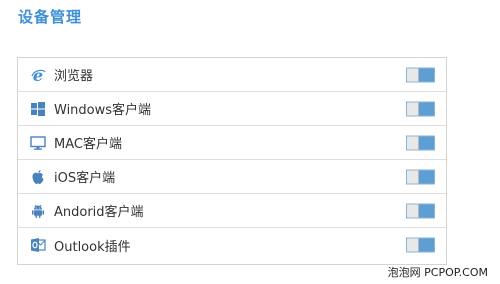  What do you see at coordinates (92, 247) in the screenshot?
I see `device-label: Outlook插件` at bounding box center [92, 247].